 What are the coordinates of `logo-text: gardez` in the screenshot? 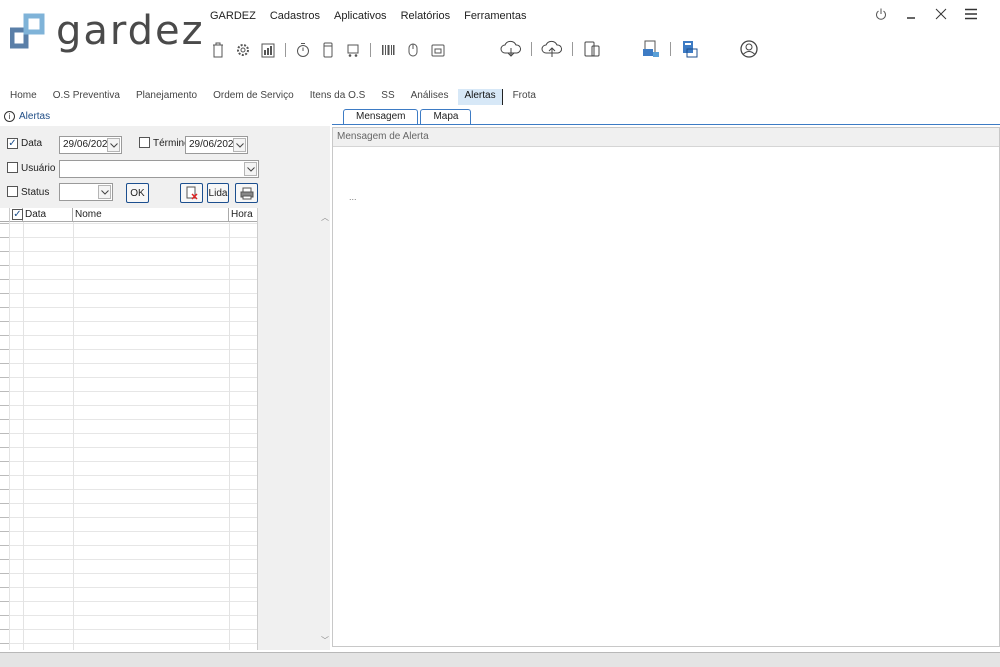 It's located at (130, 31).